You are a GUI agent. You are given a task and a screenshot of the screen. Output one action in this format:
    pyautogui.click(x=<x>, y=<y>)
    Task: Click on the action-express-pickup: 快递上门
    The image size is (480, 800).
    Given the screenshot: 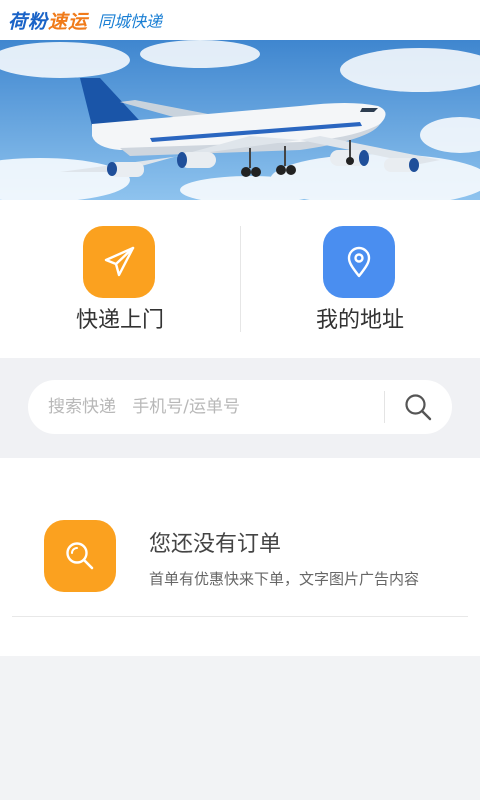 What is the action you would take?
    pyautogui.click(x=120, y=279)
    